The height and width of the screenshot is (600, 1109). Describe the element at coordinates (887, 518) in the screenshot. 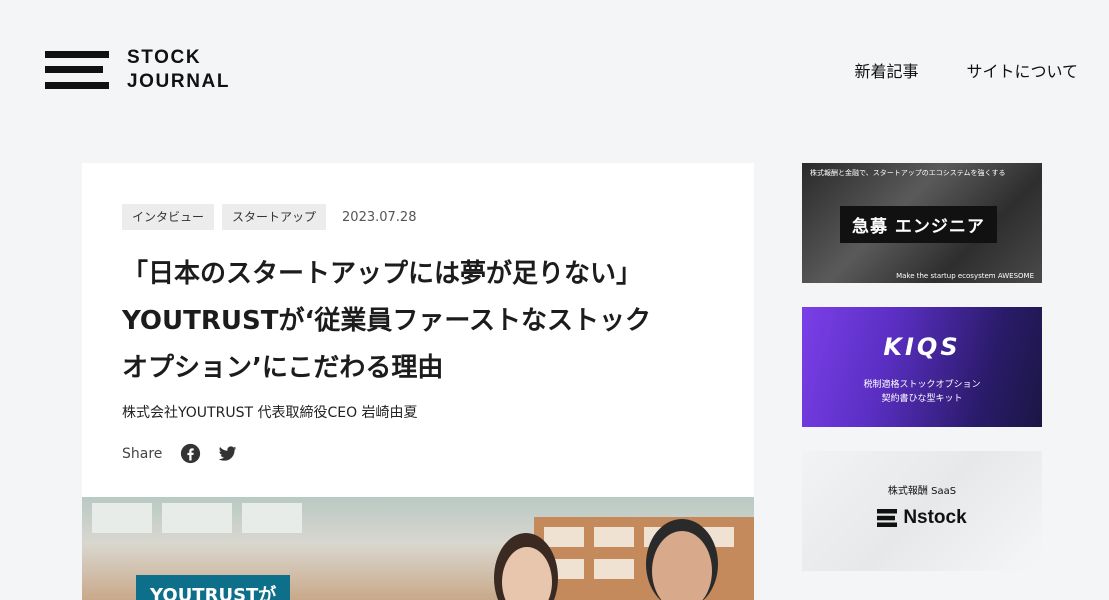

I see `nstock-mark-icon` at that location.